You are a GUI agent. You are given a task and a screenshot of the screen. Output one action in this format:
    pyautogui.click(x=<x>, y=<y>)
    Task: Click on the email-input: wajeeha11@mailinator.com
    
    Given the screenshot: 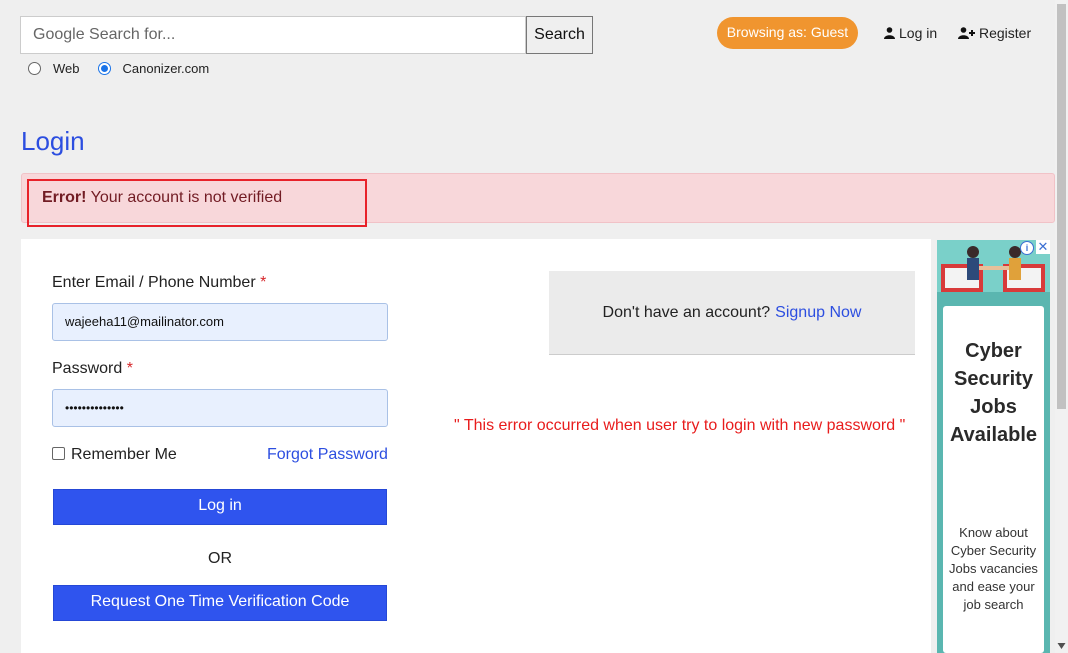 What is the action you would take?
    pyautogui.click(x=220, y=322)
    